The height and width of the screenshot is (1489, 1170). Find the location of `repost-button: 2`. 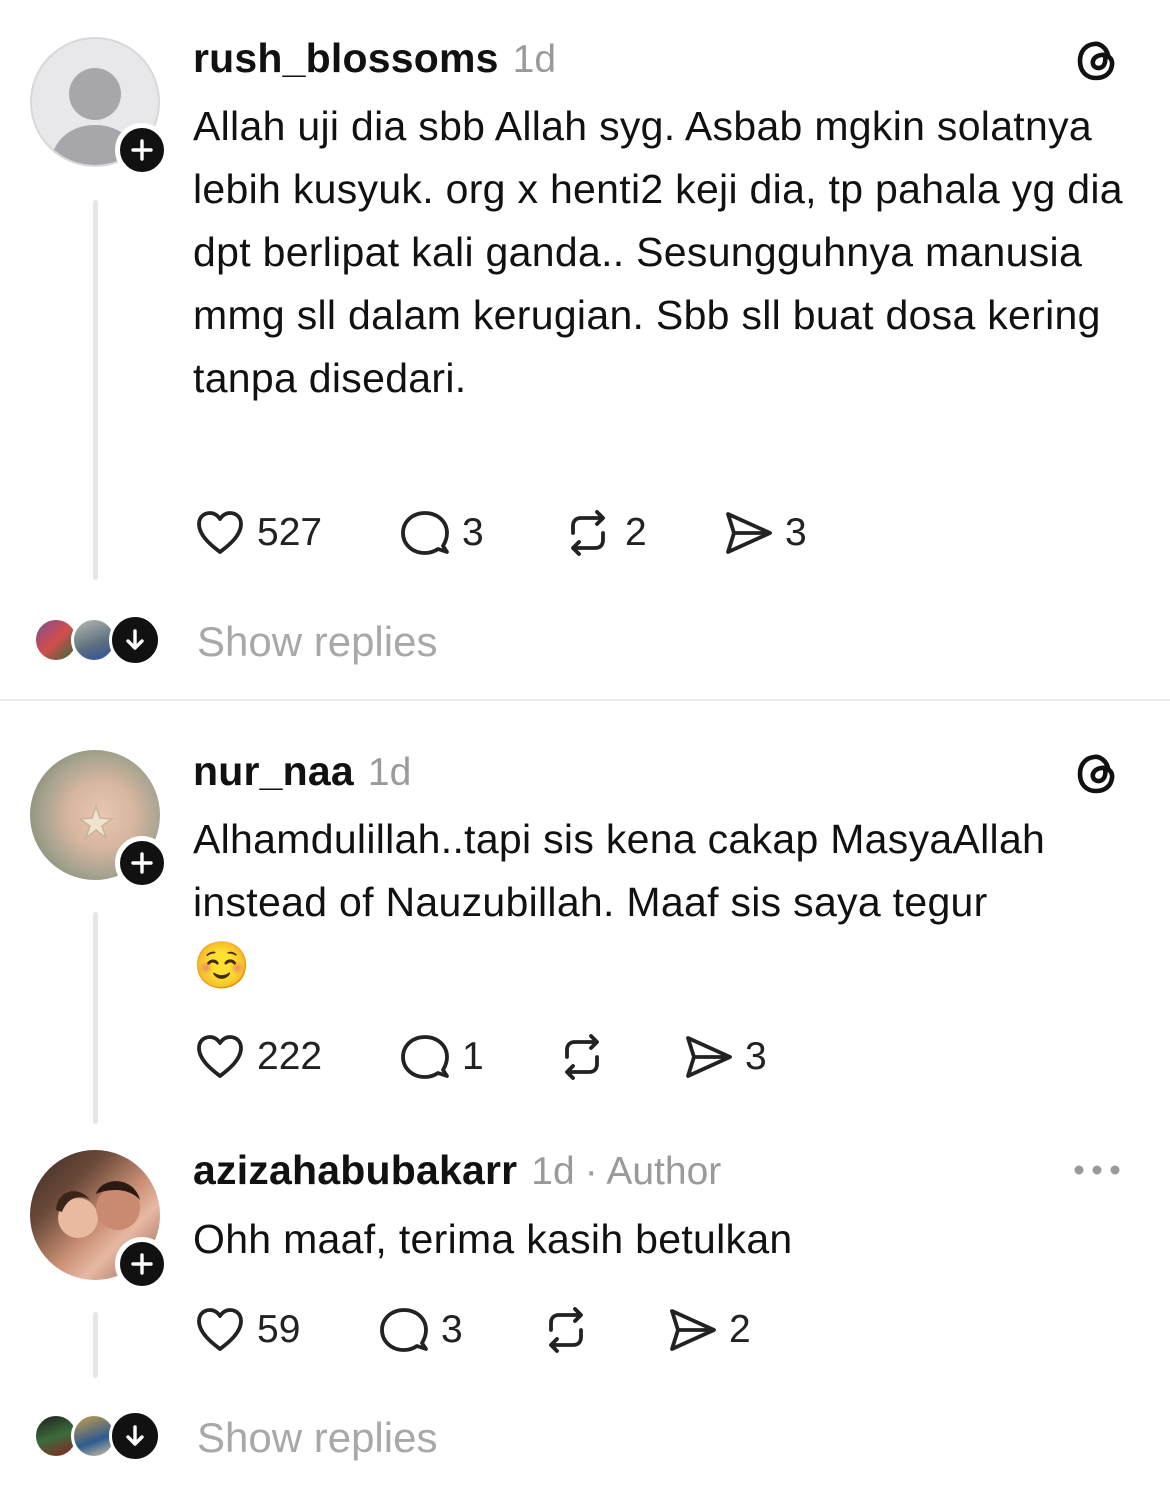

repost-button: 2 is located at coordinates (604, 533).